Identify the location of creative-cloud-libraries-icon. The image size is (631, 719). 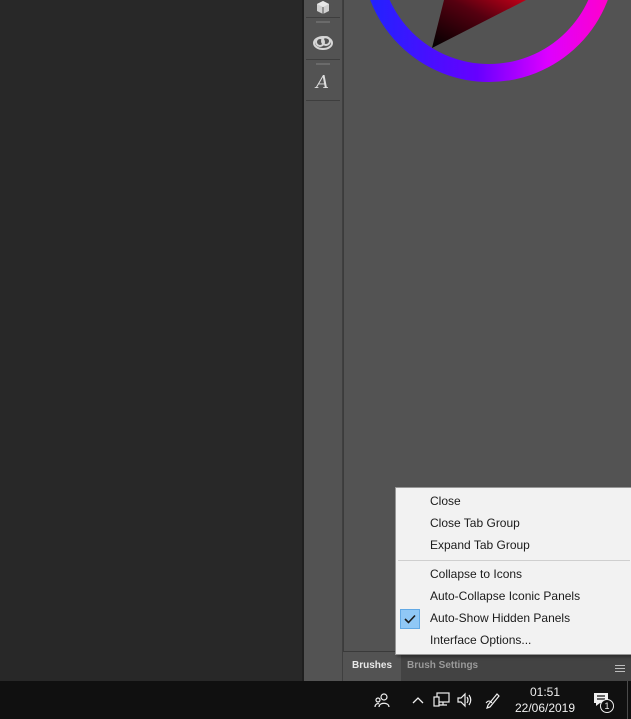
(323, 42).